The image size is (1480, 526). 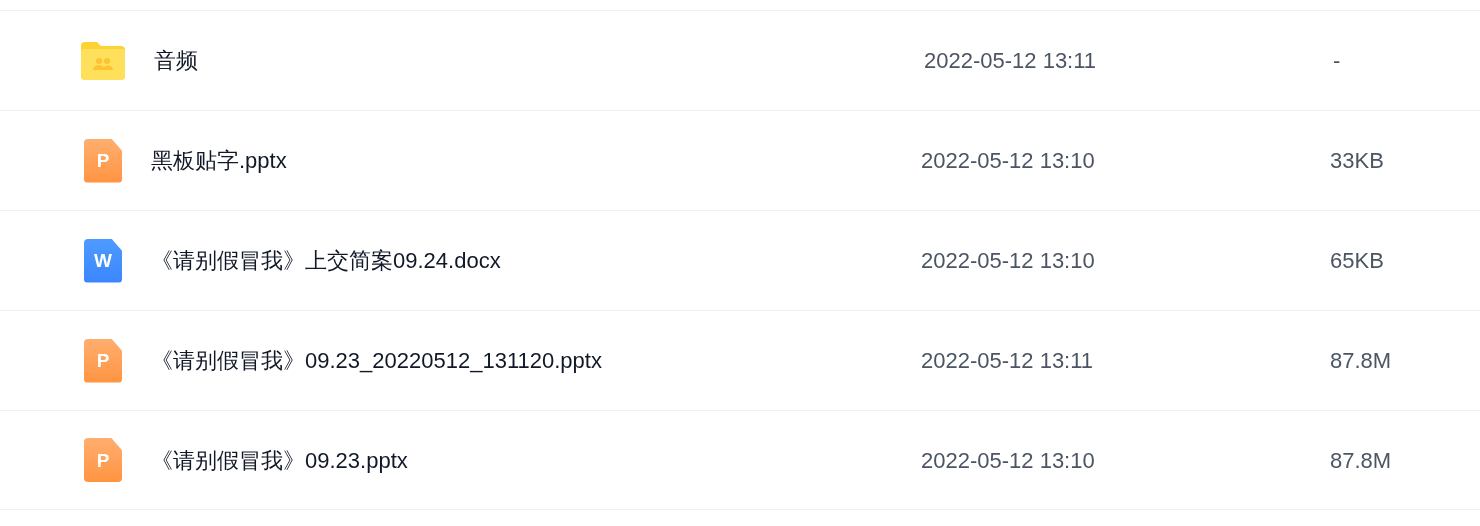 I want to click on file-name: 《请别假冒我》09.23.pptx, so click(x=536, y=460).